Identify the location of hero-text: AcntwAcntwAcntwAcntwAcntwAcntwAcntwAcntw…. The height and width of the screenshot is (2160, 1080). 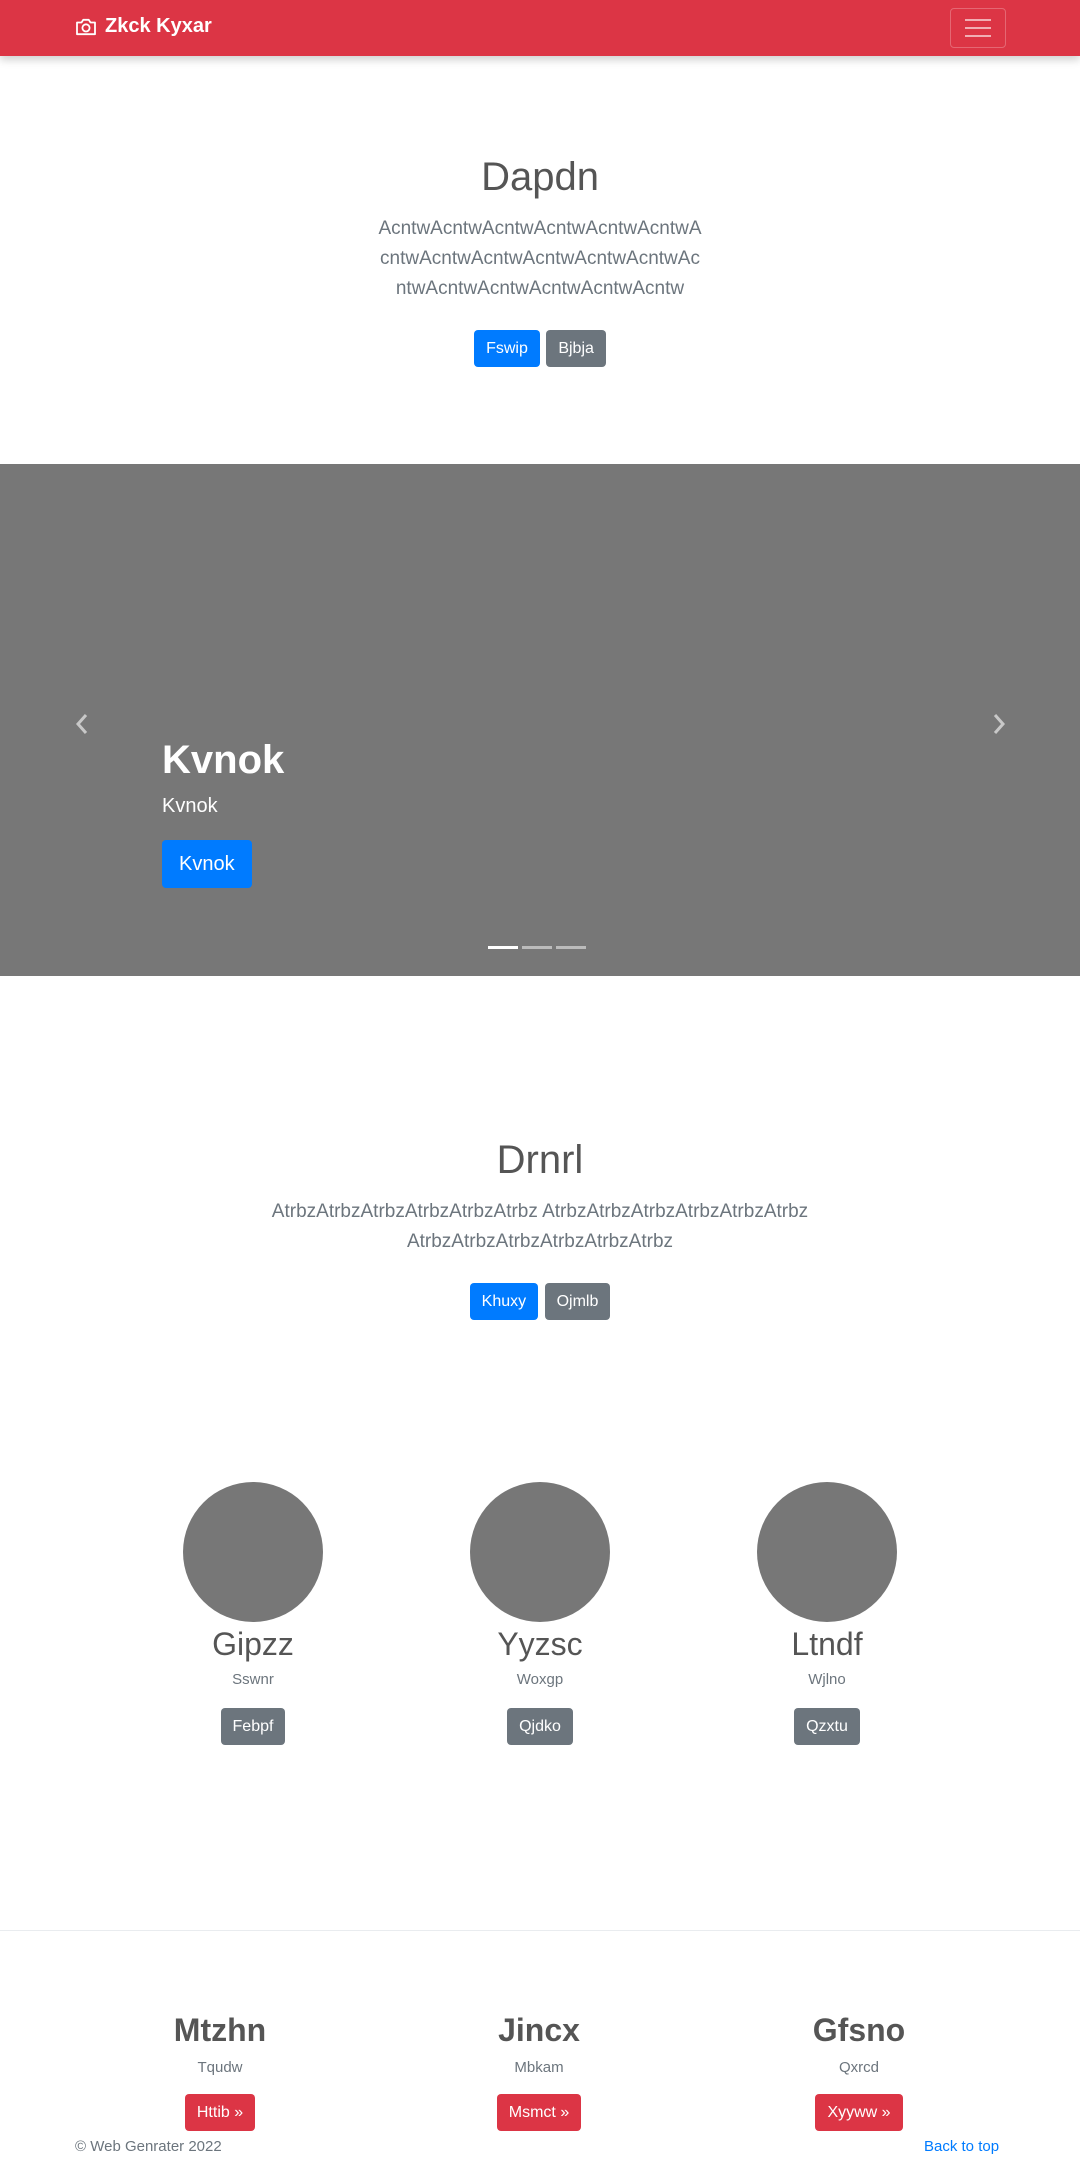
(540, 258).